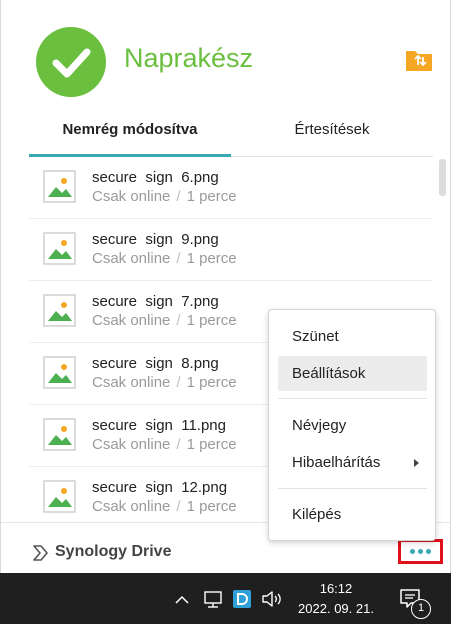 This screenshot has height=624, width=451. Describe the element at coordinates (160, 487) in the screenshot. I see `file-name: secure sign 12.png` at that location.